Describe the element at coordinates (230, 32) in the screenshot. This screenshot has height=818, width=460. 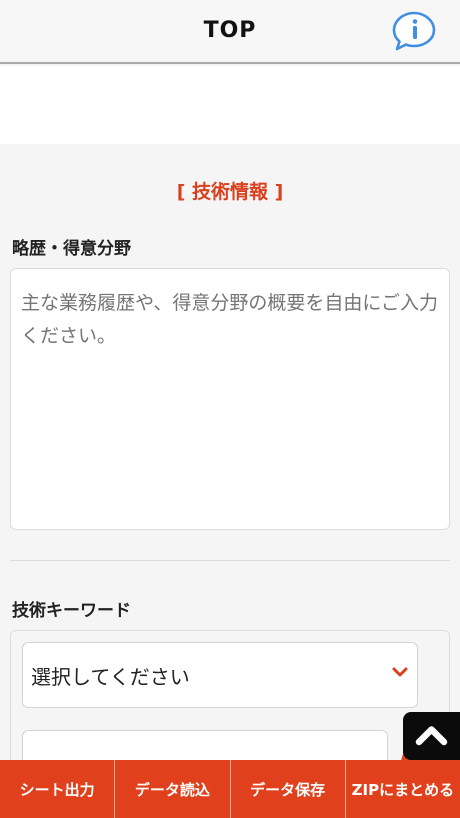
I see `app-header: TOP` at that location.